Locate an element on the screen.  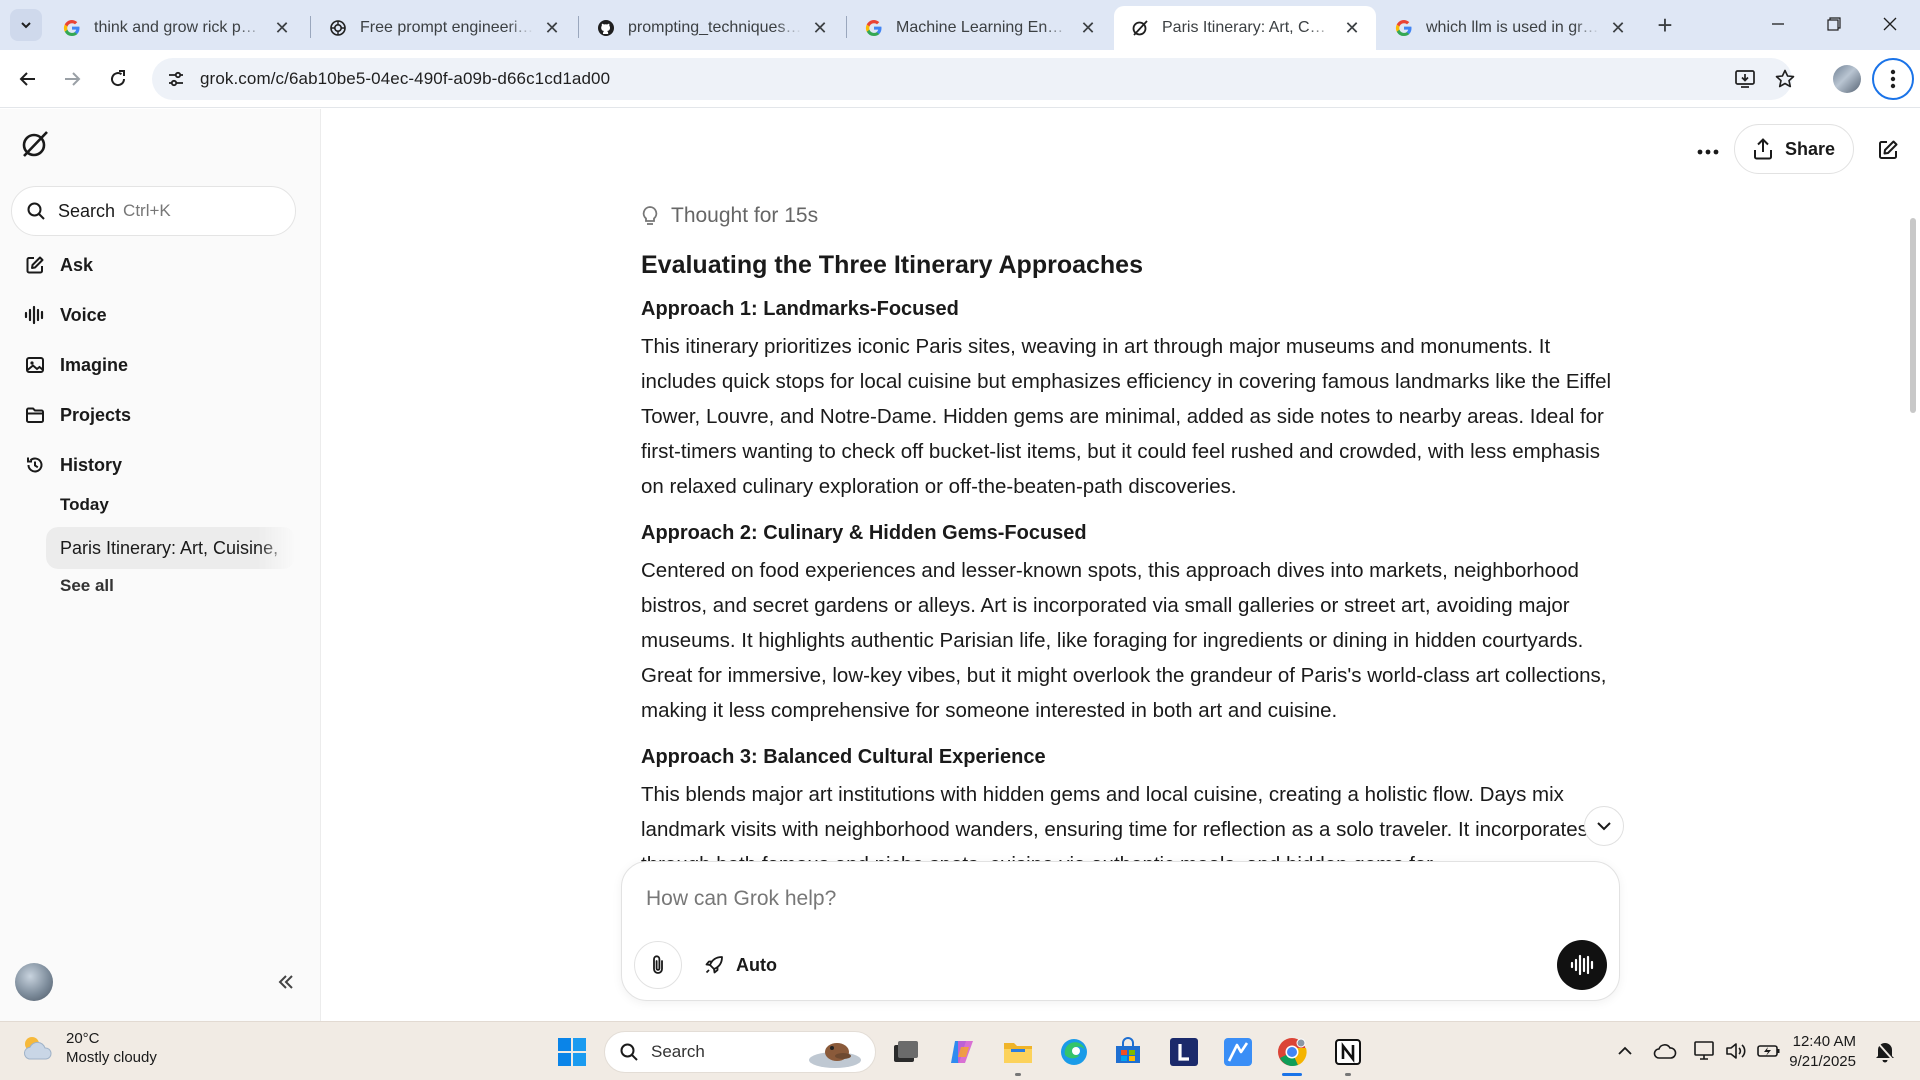
browser-menu-button is located at coordinates (1893, 79).